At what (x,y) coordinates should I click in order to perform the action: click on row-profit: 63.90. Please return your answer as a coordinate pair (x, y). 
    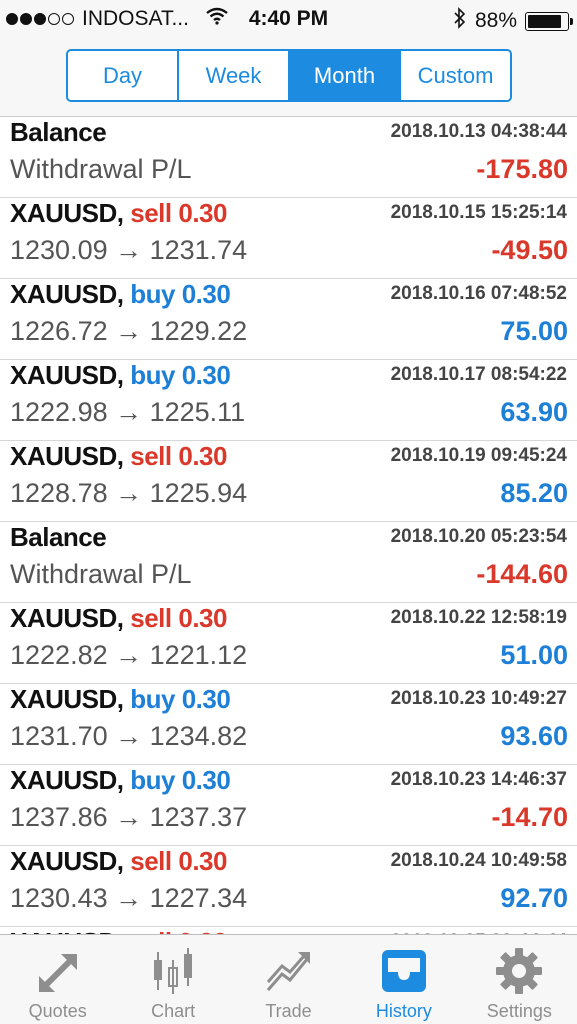
    Looking at the image, I should click on (534, 412).